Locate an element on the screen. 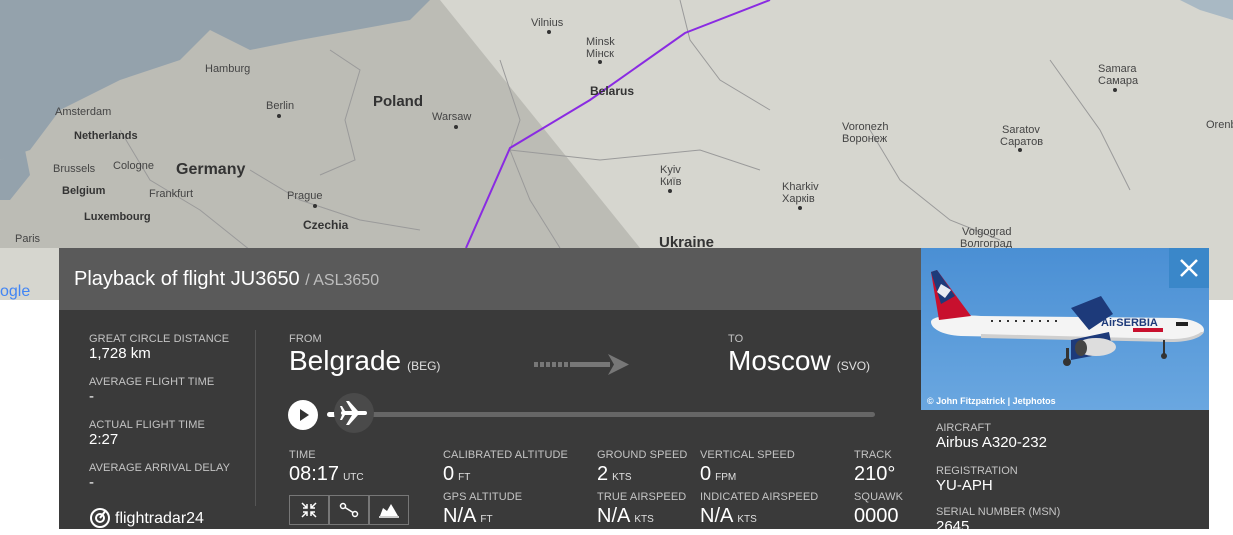  airplane-icon is located at coordinates (353, 413).